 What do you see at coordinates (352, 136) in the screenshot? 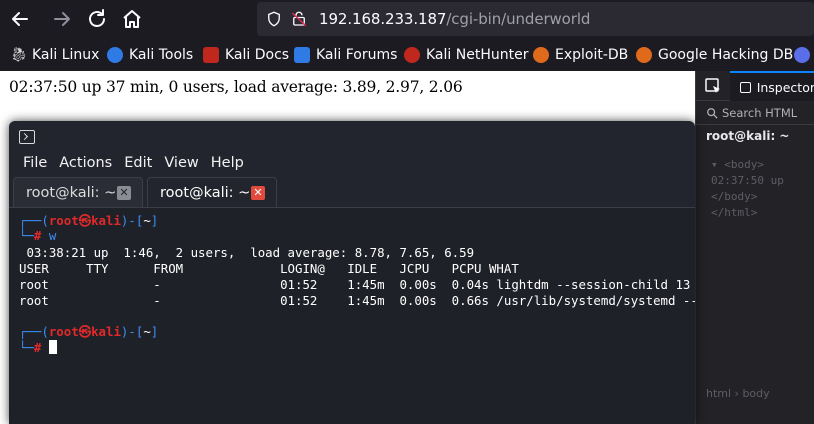
I see `terminal-titlebar` at bounding box center [352, 136].